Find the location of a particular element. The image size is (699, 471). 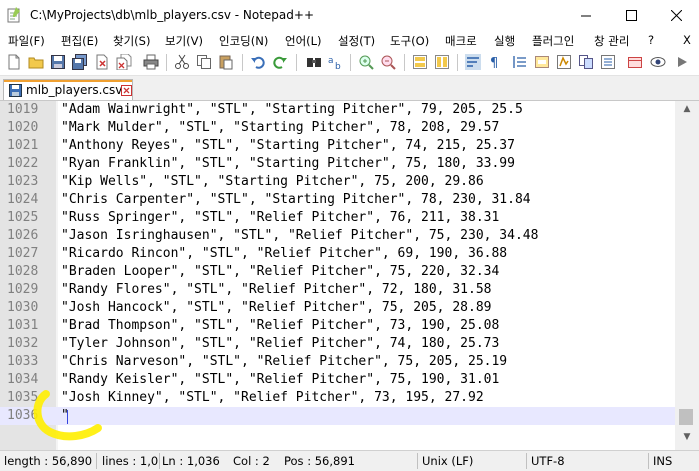

monitor-icon is located at coordinates (658, 62).